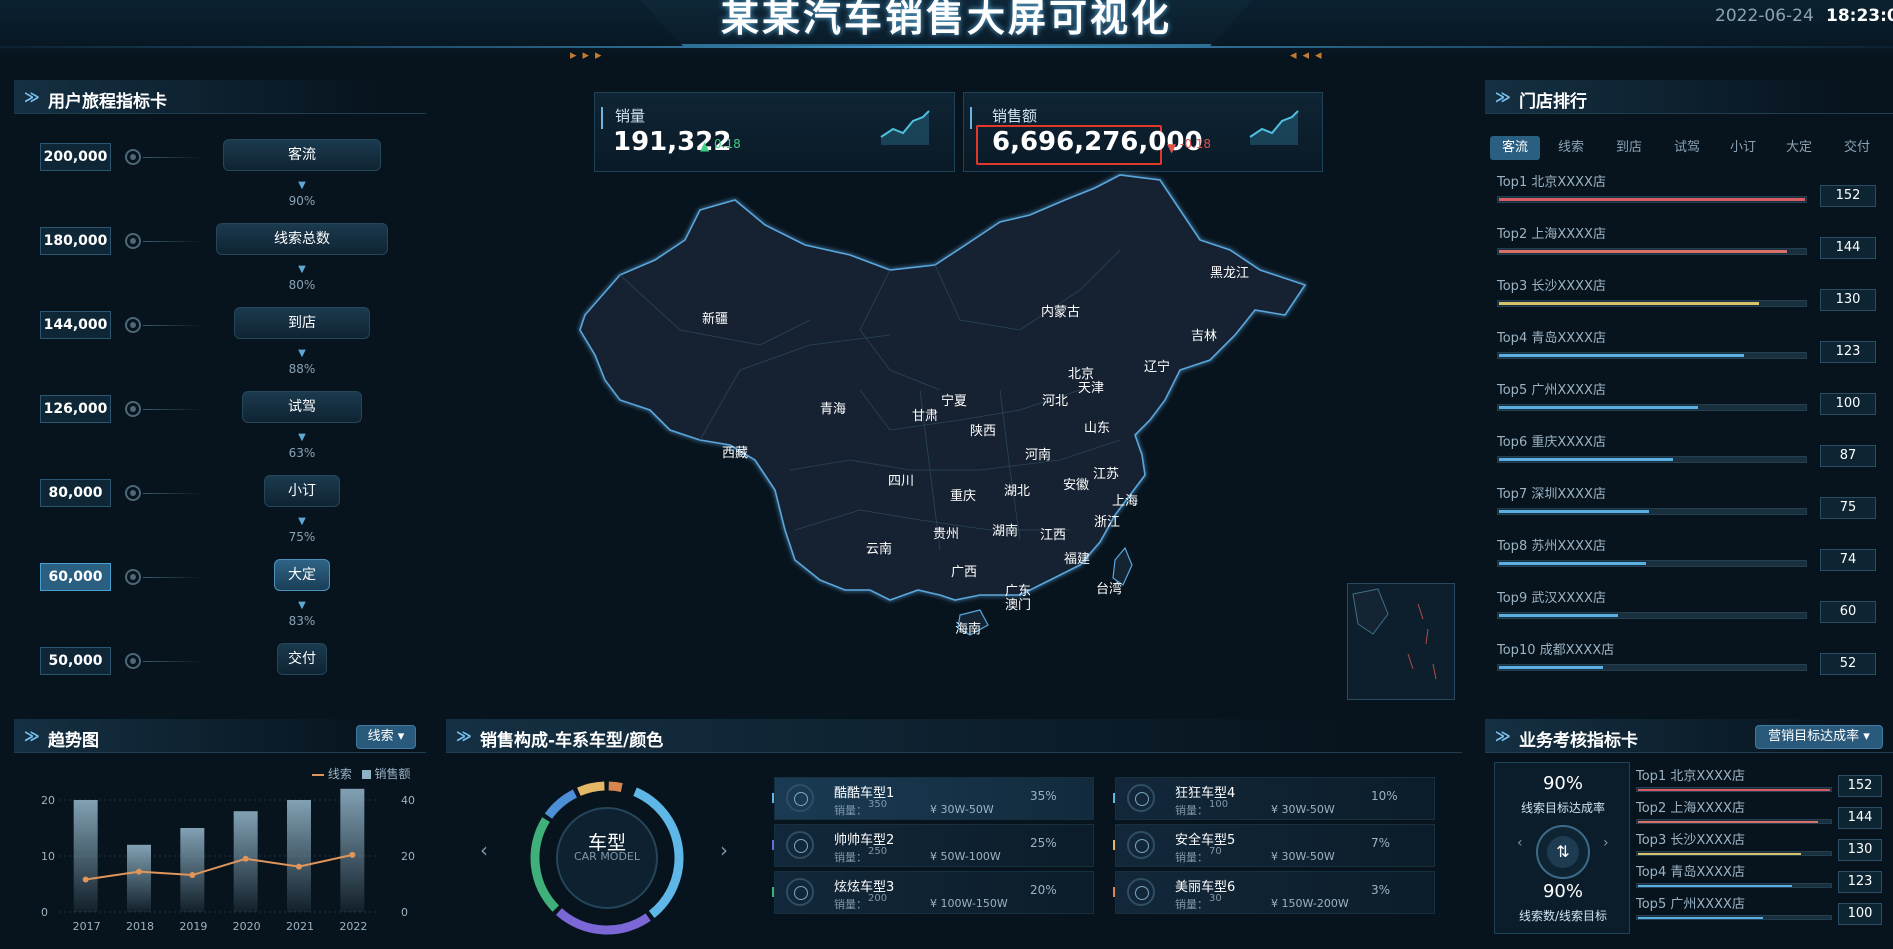 This screenshot has height=949, width=1893. I want to click on province-label: 吉林, so click(1204, 334).